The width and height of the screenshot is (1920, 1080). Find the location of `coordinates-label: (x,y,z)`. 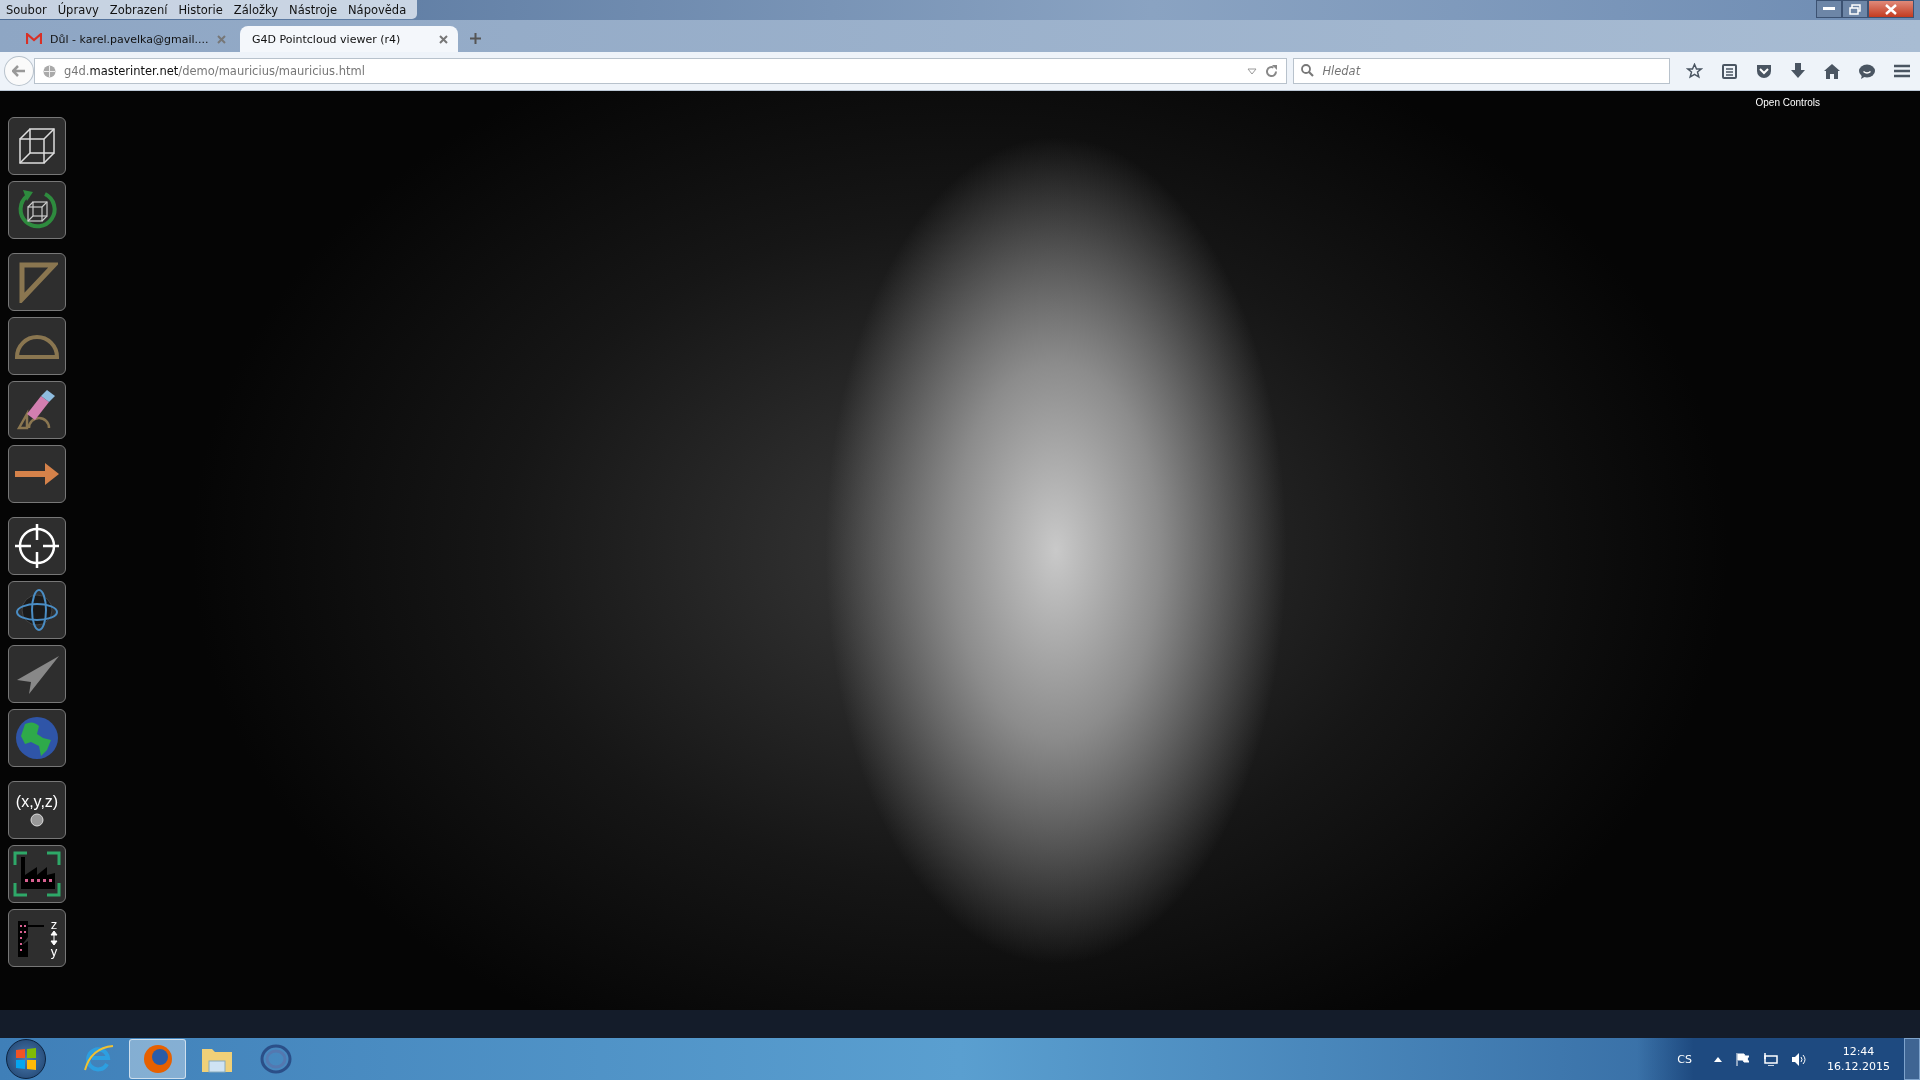

coordinates-label: (x,y,z) is located at coordinates (37, 802).